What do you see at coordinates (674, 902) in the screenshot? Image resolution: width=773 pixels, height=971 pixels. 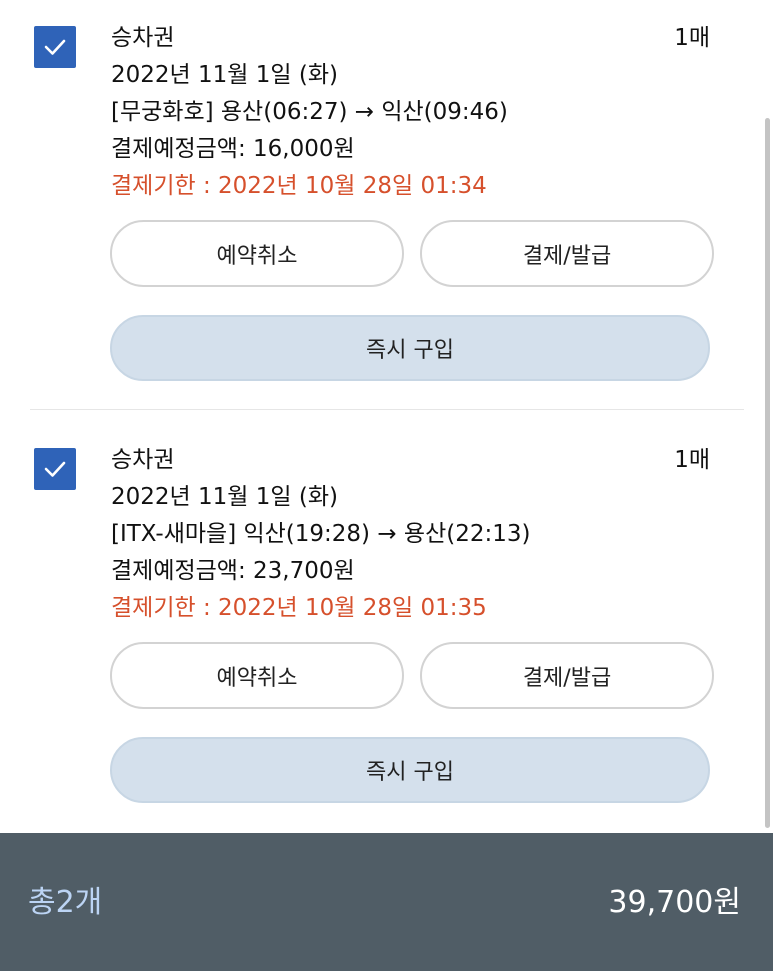 I see `total-amount: 39,700원` at bounding box center [674, 902].